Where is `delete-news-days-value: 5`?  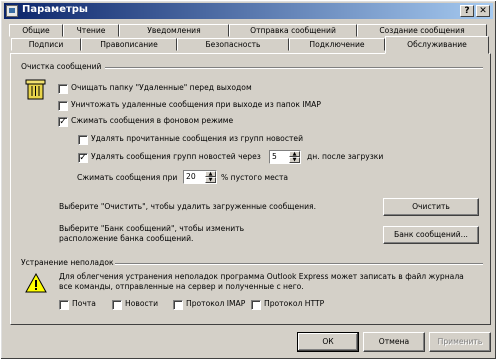
delete-news-days-value: 5 is located at coordinates (274, 156).